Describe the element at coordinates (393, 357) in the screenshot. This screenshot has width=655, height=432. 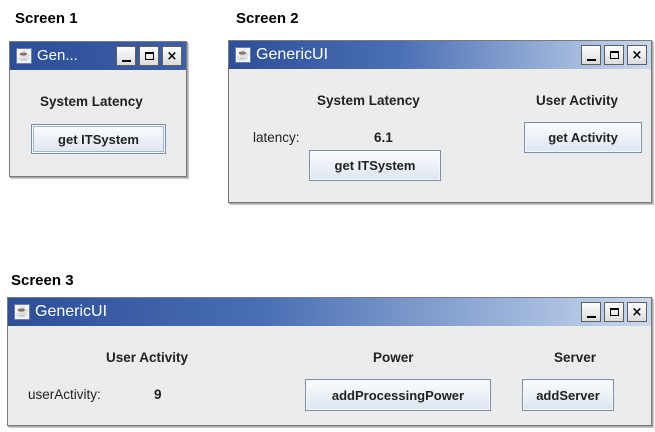
I see `power-heading: Power` at that location.